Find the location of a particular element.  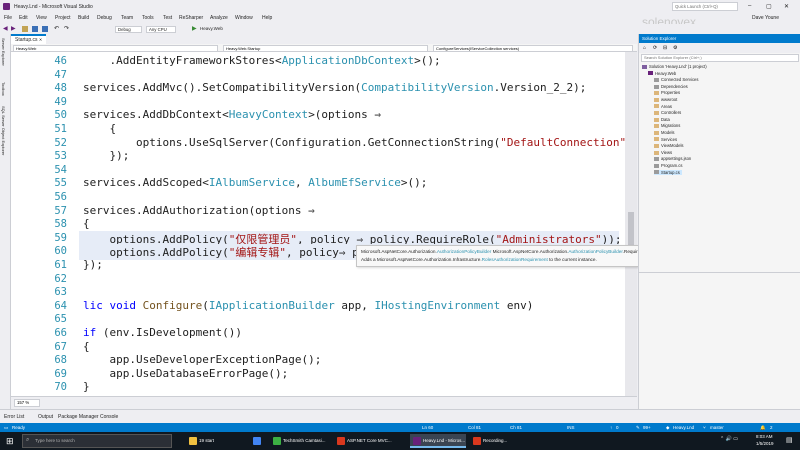

repo-icon: ◆ is located at coordinates (667, 427).